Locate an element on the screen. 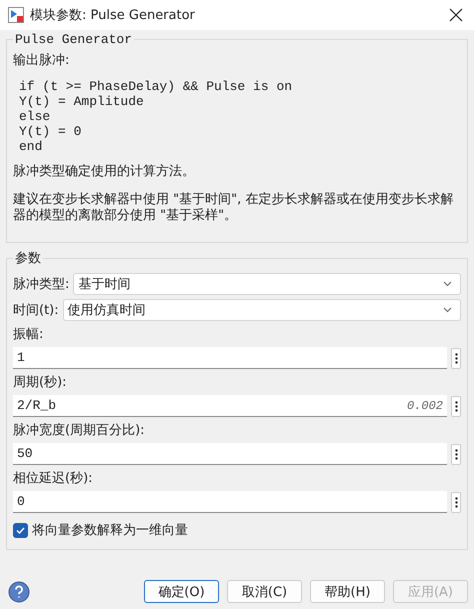  input-field: 0 is located at coordinates (230, 502).